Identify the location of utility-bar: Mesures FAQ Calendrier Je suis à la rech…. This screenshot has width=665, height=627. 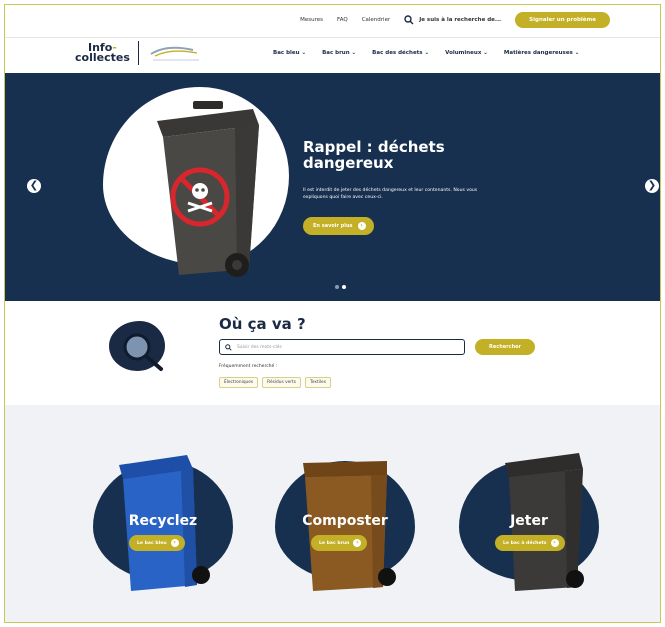
(332, 20).